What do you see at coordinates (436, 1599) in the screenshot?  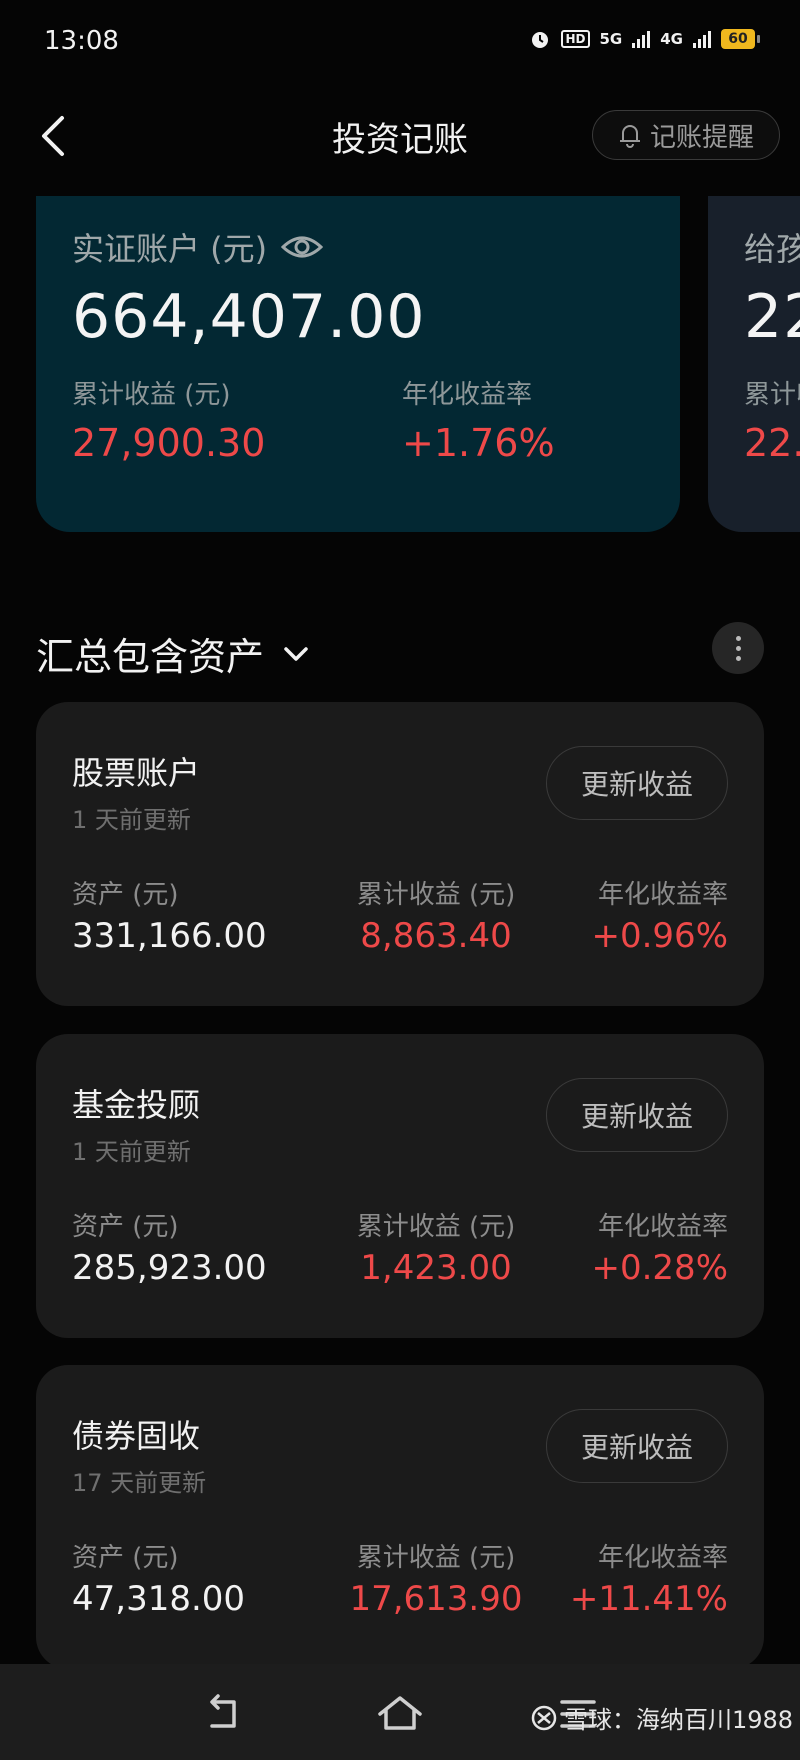 I see `cumulative-value: 17,613.90` at bounding box center [436, 1599].